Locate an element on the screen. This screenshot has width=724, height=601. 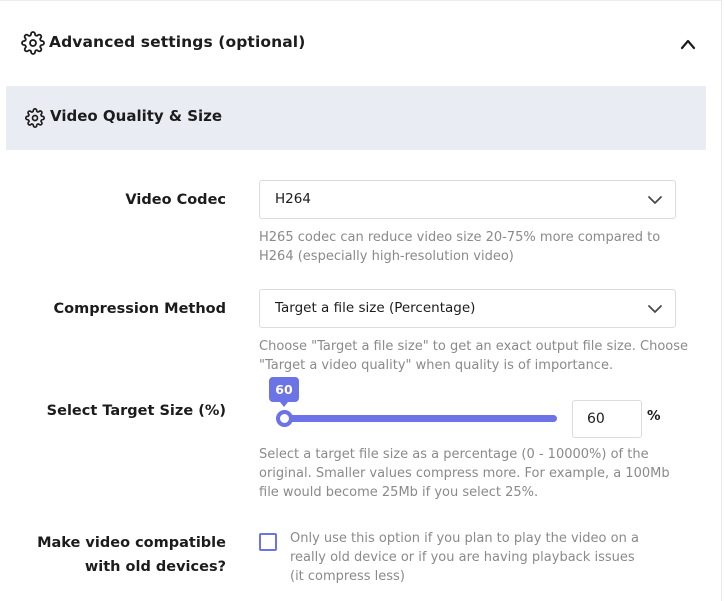
video-codec-value: H264 is located at coordinates (293, 199).